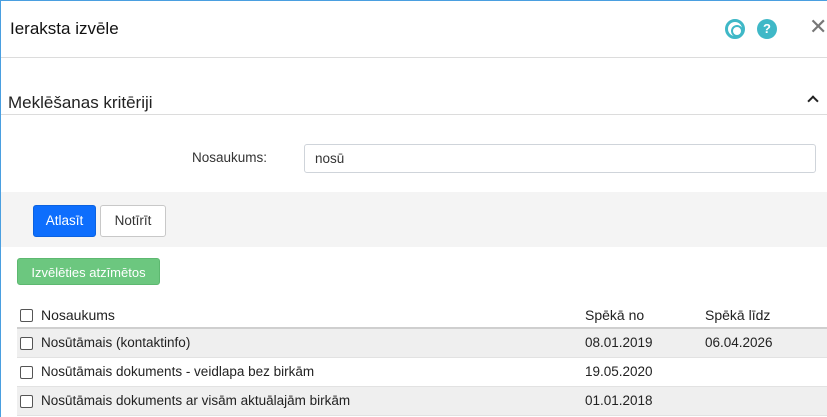 This screenshot has height=417, width=827. What do you see at coordinates (619, 342) in the screenshot?
I see `row-valid-from: 08.01.2019` at bounding box center [619, 342].